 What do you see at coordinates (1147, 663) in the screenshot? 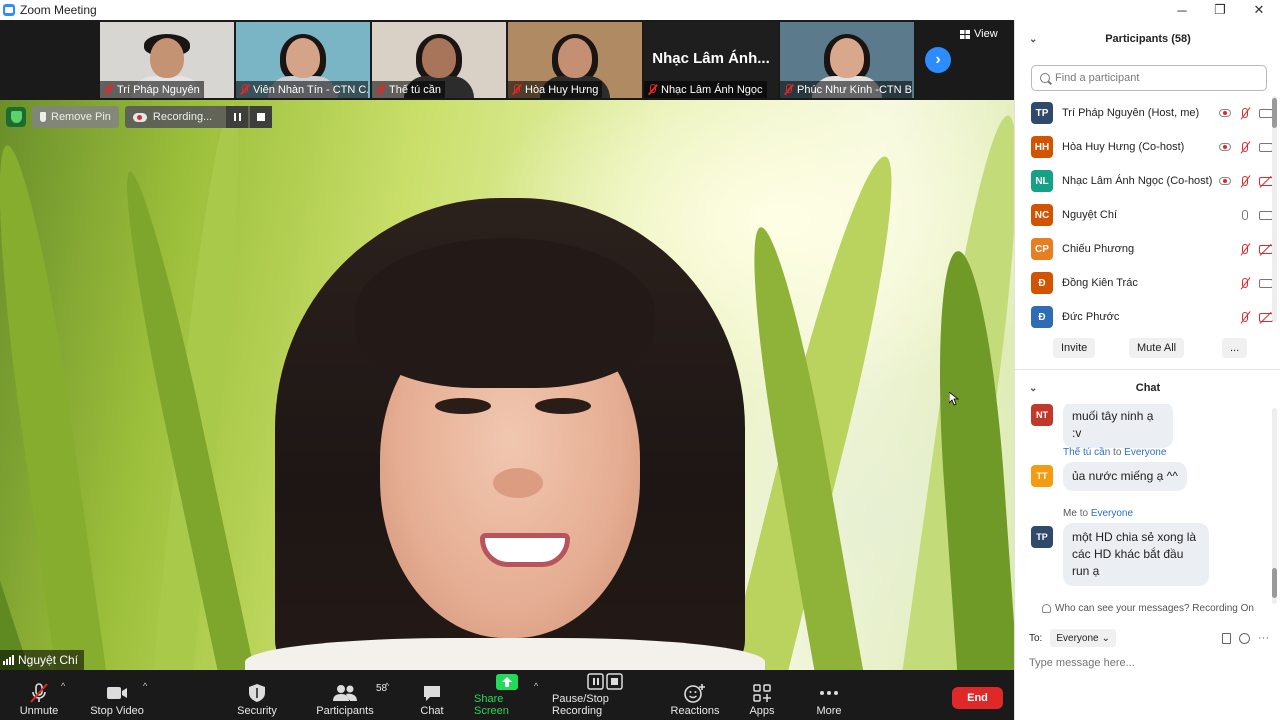
I see `chat-message-input` at bounding box center [1147, 663].